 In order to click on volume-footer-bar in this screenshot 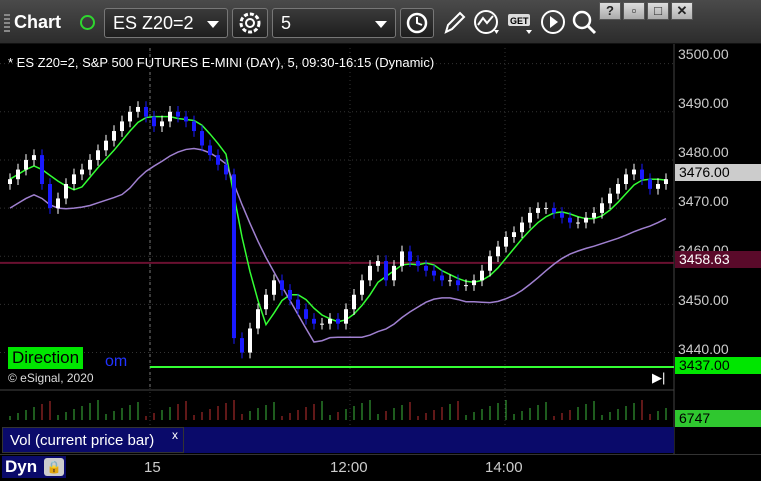, I will do `click(429, 440)`.